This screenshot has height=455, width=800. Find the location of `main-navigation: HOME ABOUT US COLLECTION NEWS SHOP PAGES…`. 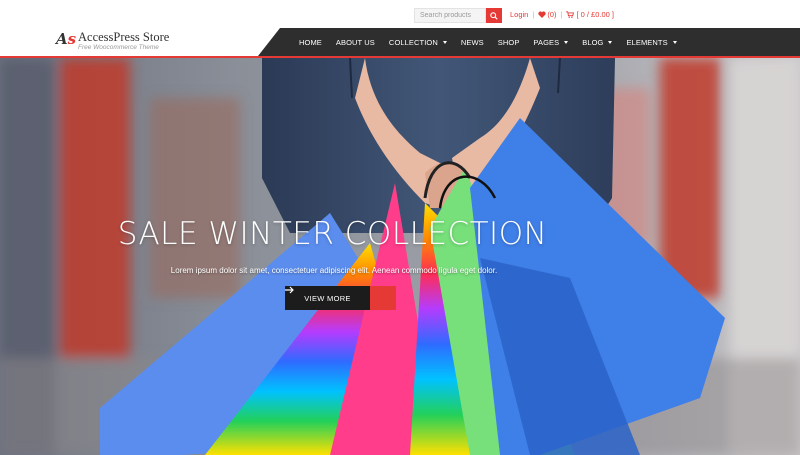

main-navigation: HOME ABOUT US COLLECTION NEWS SHOP PAGES… is located at coordinates (529, 42).